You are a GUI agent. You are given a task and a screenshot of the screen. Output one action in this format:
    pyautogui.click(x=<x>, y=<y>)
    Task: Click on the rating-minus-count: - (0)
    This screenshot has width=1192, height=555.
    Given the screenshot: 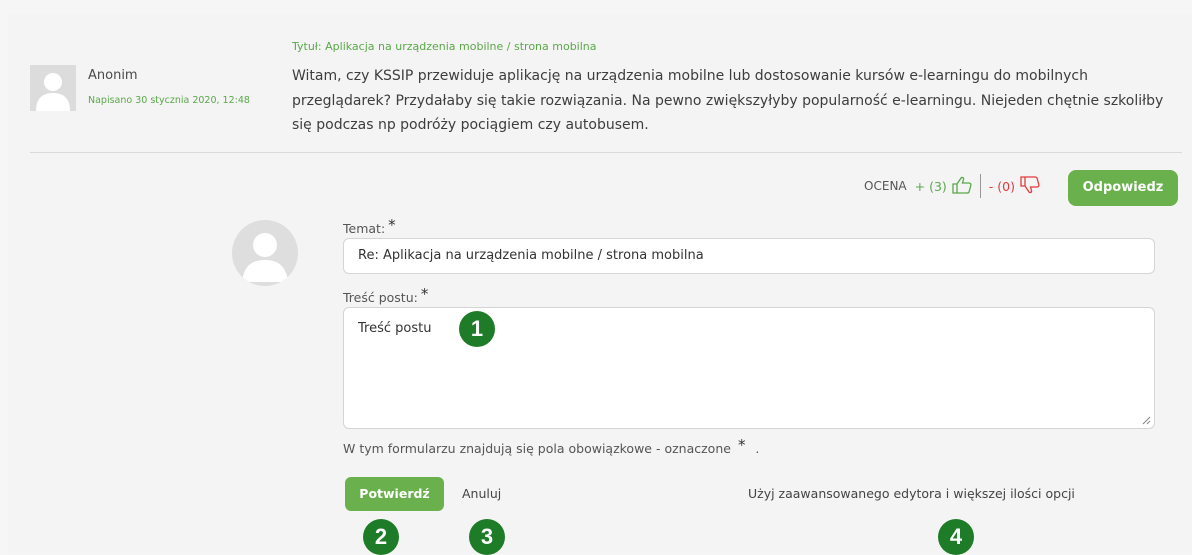 What is the action you would take?
    pyautogui.click(x=1001, y=186)
    